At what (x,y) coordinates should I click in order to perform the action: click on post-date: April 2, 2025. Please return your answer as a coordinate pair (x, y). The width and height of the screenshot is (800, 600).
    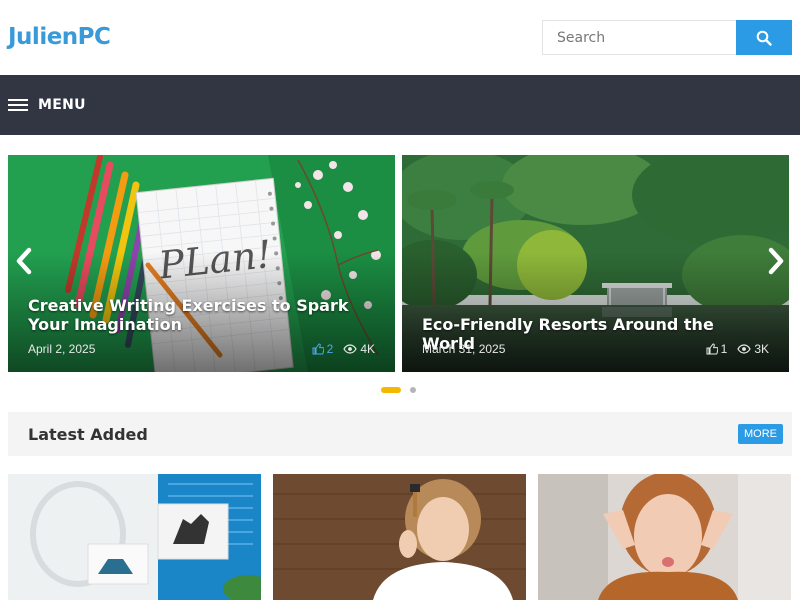
    Looking at the image, I should click on (62, 349).